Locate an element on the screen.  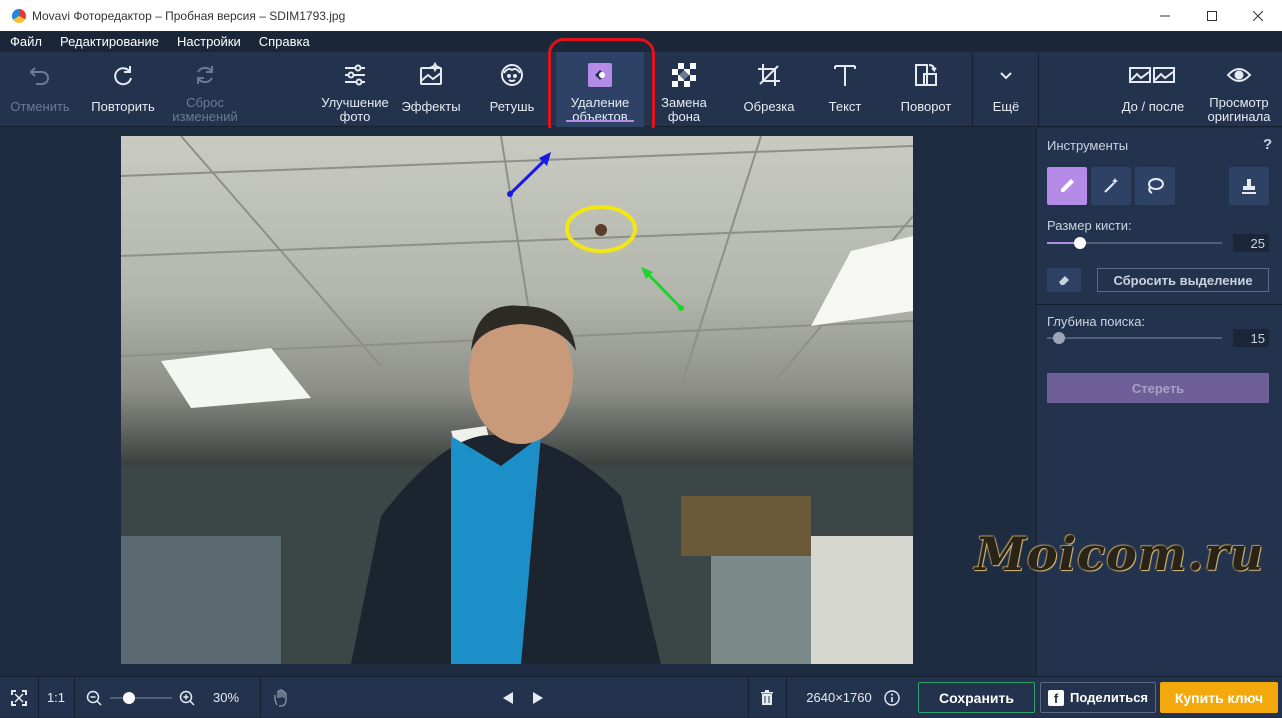
magic-wand-icon is located at coordinates (1111, 185).